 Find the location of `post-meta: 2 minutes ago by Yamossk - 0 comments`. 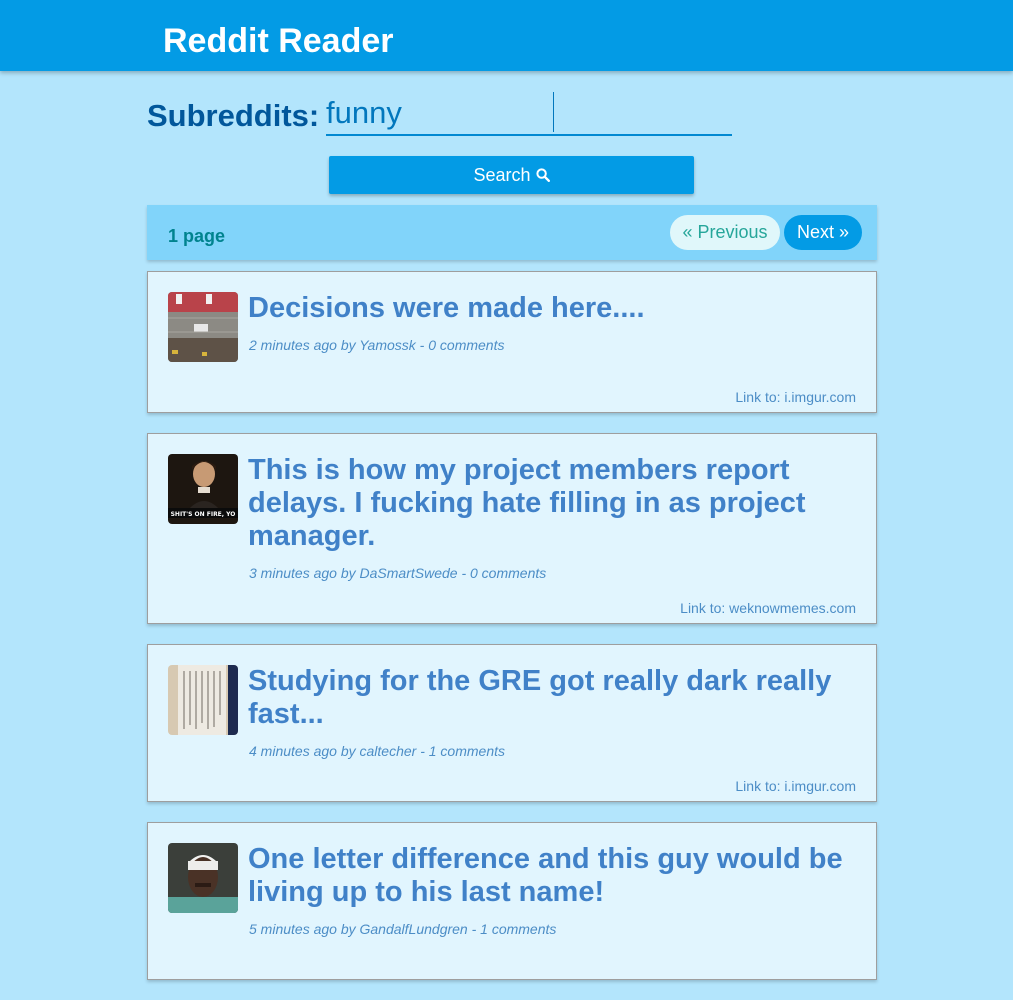

post-meta: 2 minutes ago by Yamossk - 0 comments is located at coordinates (377, 345).